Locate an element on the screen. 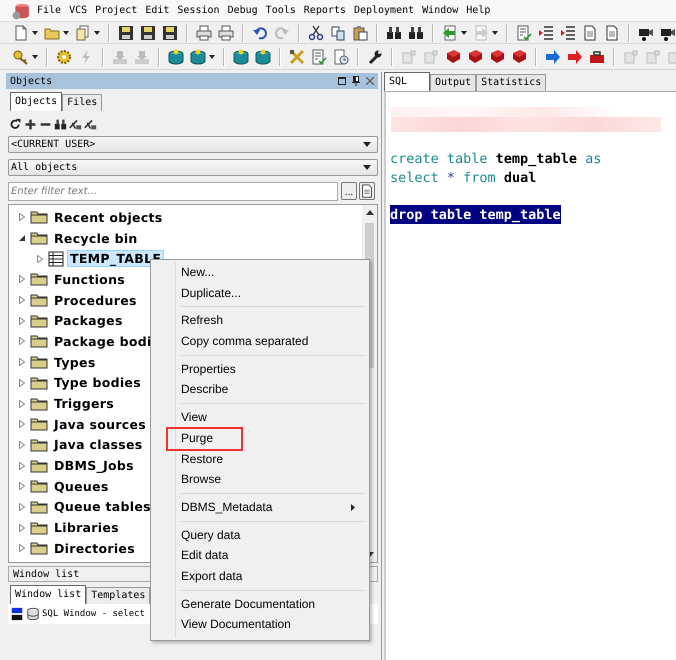 The width and height of the screenshot is (676, 660). menu-item: Purge is located at coordinates (260, 438).